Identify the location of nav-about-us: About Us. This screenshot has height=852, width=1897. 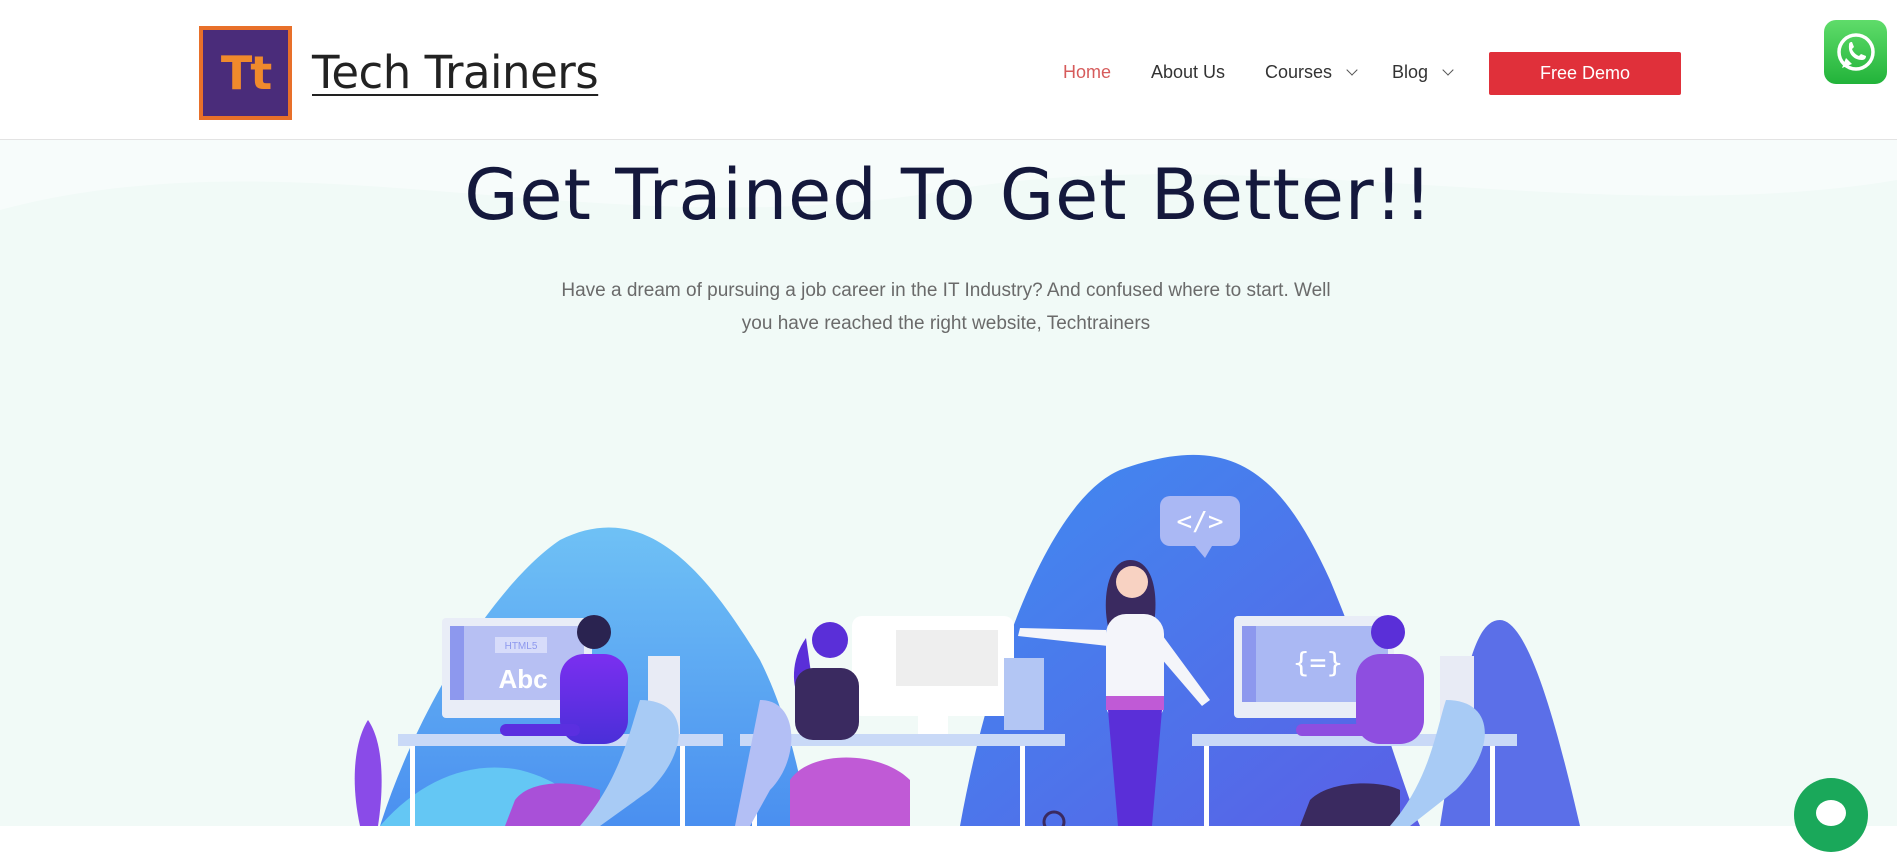
(1188, 72).